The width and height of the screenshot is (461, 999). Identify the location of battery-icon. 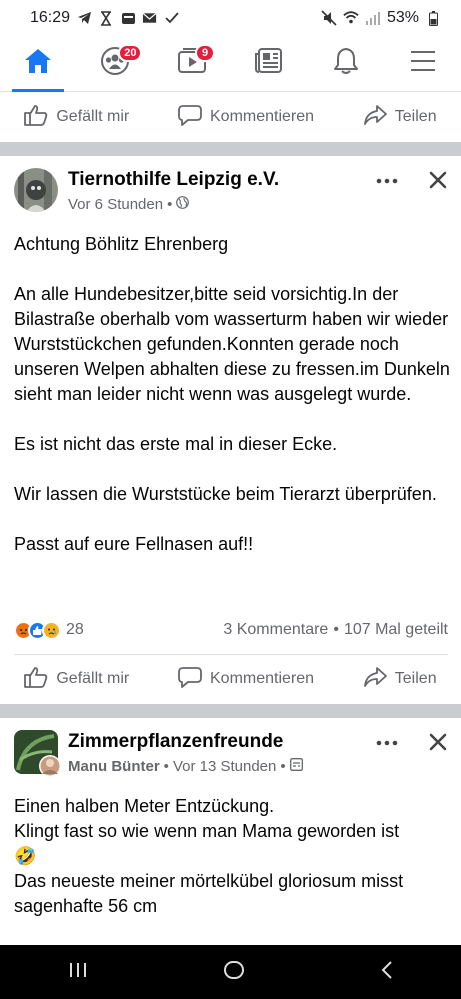
(433, 18).